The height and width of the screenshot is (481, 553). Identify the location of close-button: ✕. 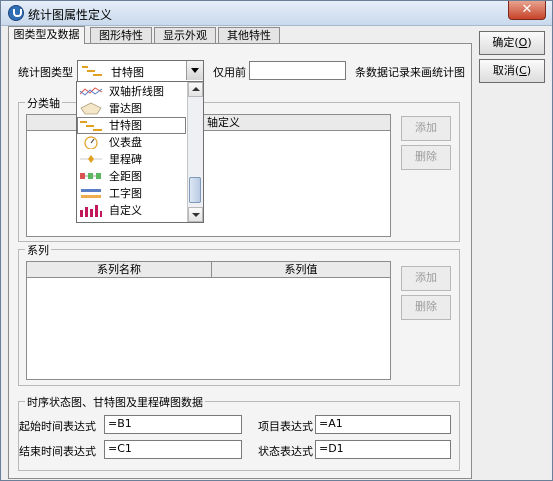
(527, 10).